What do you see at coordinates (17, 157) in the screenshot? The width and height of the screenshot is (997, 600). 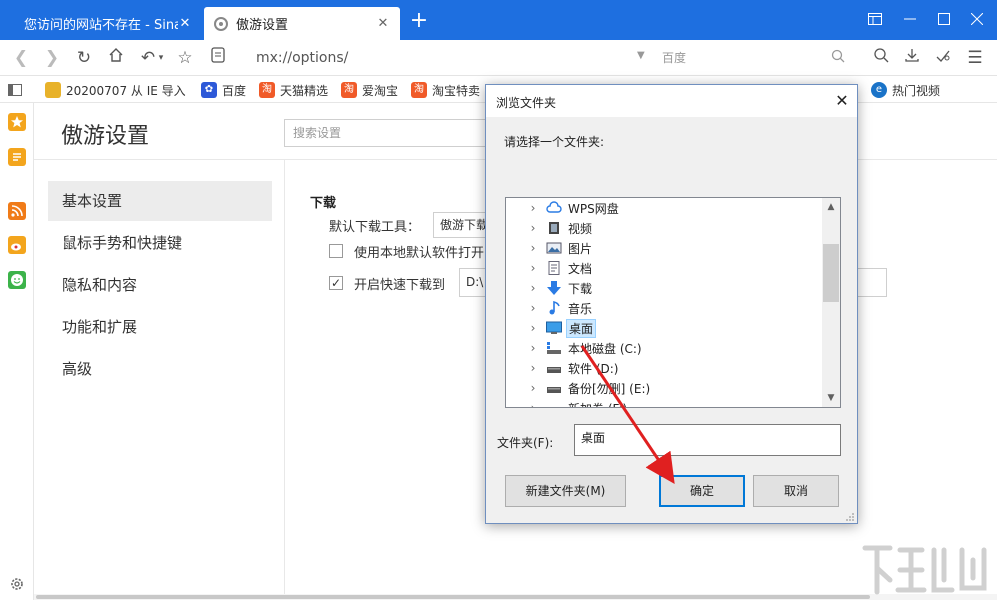 I see `notes-icon` at bounding box center [17, 157].